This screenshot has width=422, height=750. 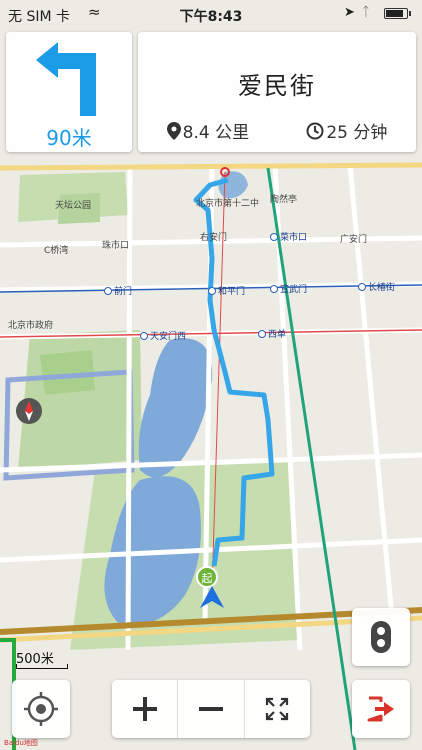 What do you see at coordinates (56, 251) in the screenshot?
I see `map-label: C桥湾` at bounding box center [56, 251].